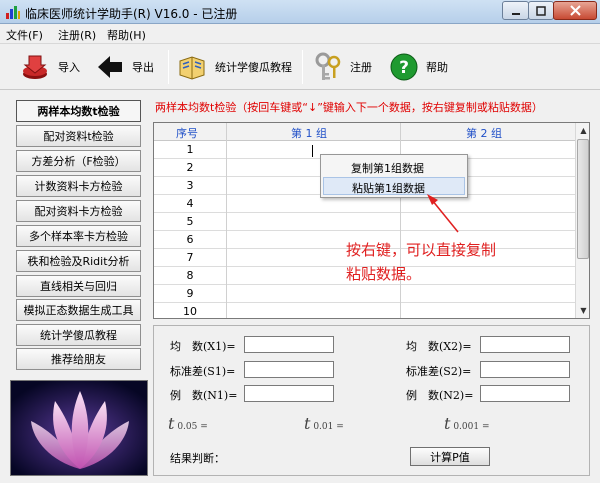 The width and height of the screenshot is (600, 483). I want to click on row-number: 2, so click(190, 167).